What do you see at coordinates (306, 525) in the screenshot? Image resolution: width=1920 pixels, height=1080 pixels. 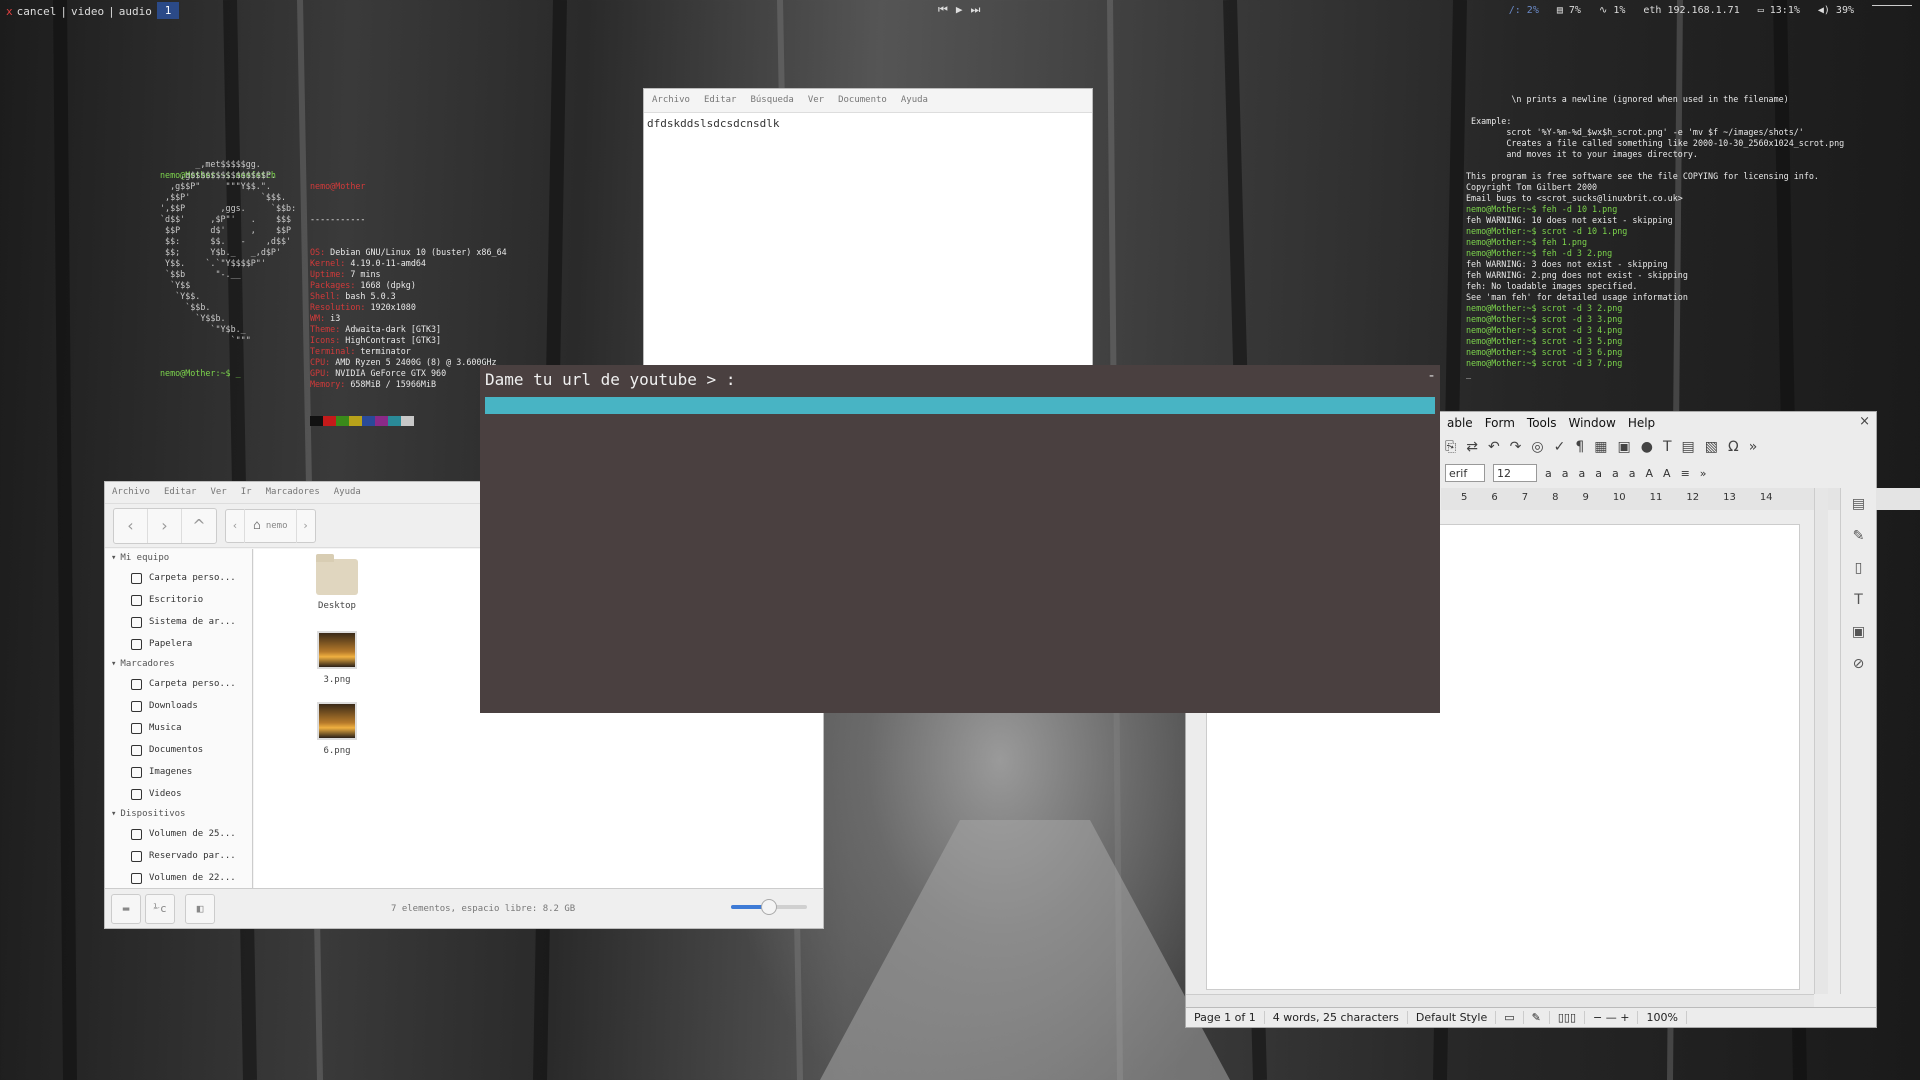 I see `path-right-arrow-icon: ›` at bounding box center [306, 525].